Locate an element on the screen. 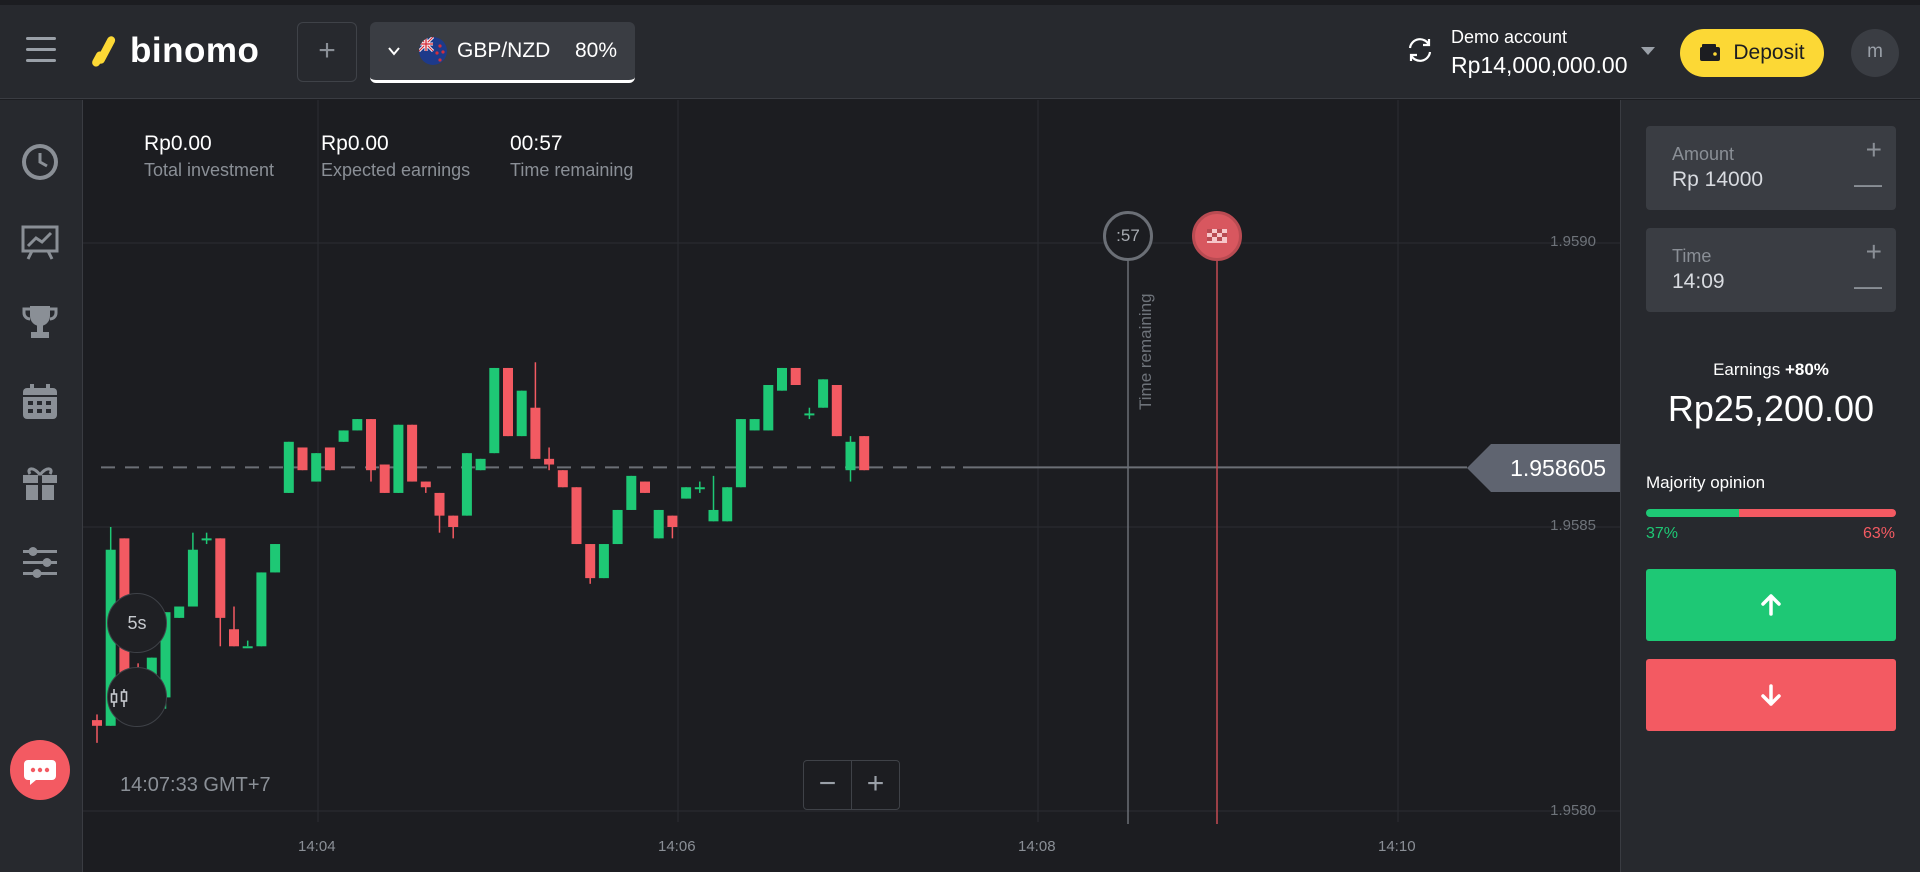  logo-mark-icon is located at coordinates (103, 51).